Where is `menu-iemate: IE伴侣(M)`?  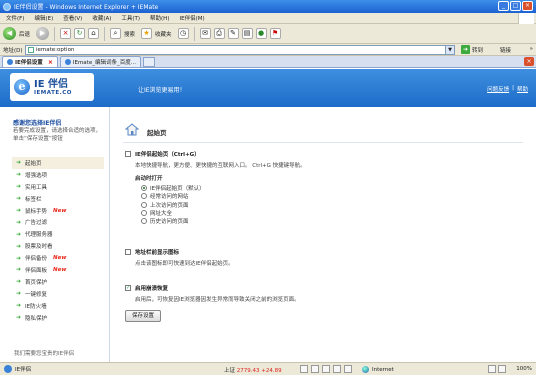
menu-iemate: IE伴侣(M) is located at coordinates (191, 18).